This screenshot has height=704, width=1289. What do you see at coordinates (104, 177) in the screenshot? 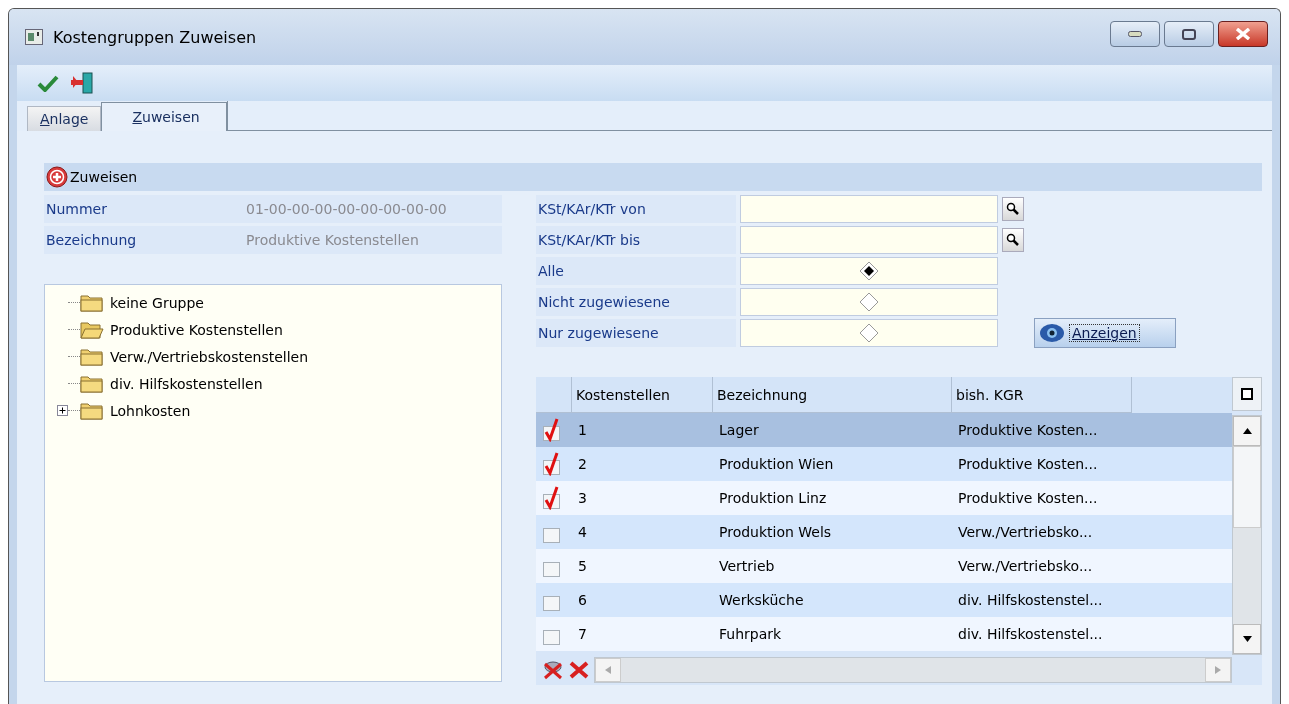
I see `section-title: Zuweisen` at bounding box center [104, 177].